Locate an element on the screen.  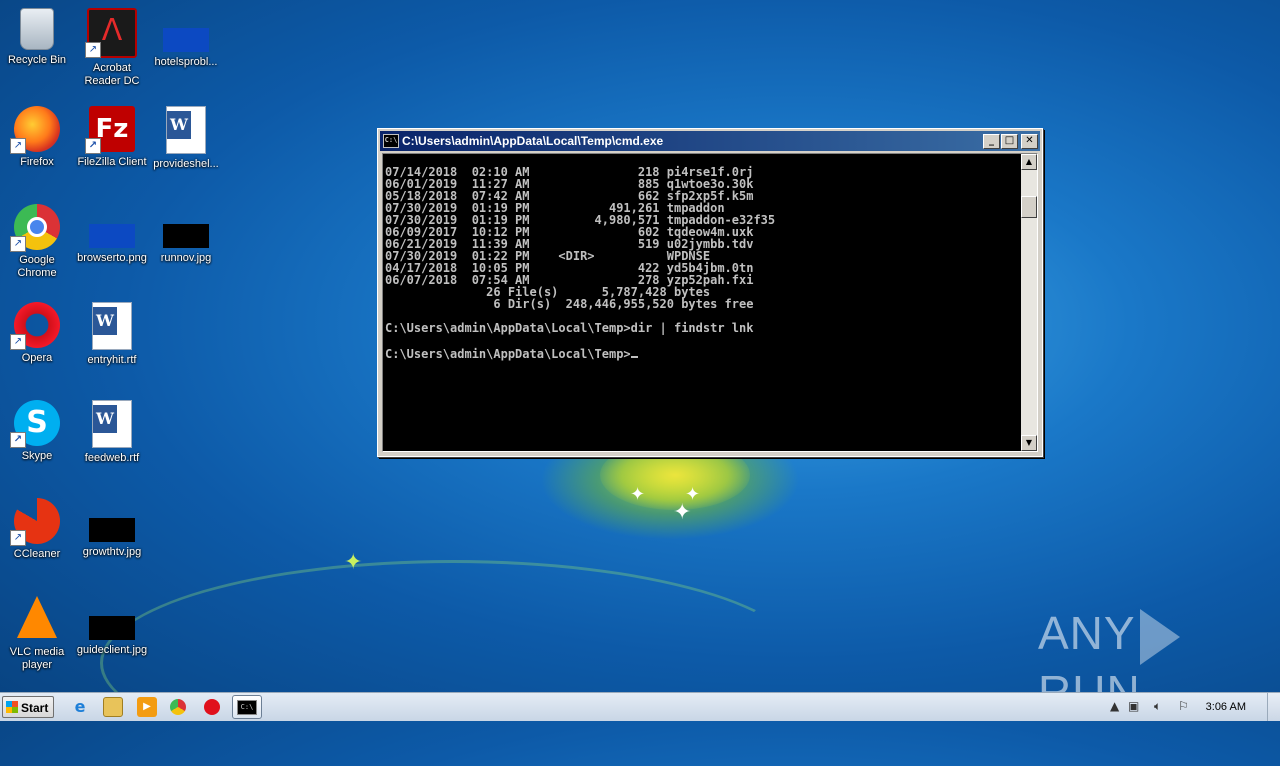
desktop-icon-label: Recycle Bin is located at coordinates (37, 60).